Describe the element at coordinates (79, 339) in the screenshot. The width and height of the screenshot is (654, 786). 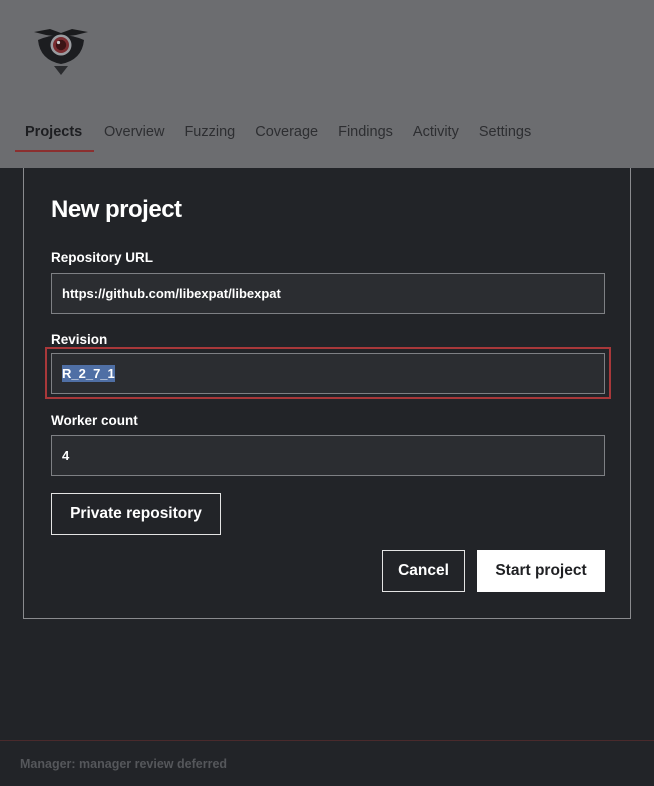
I see `revision-label: Revision` at that location.